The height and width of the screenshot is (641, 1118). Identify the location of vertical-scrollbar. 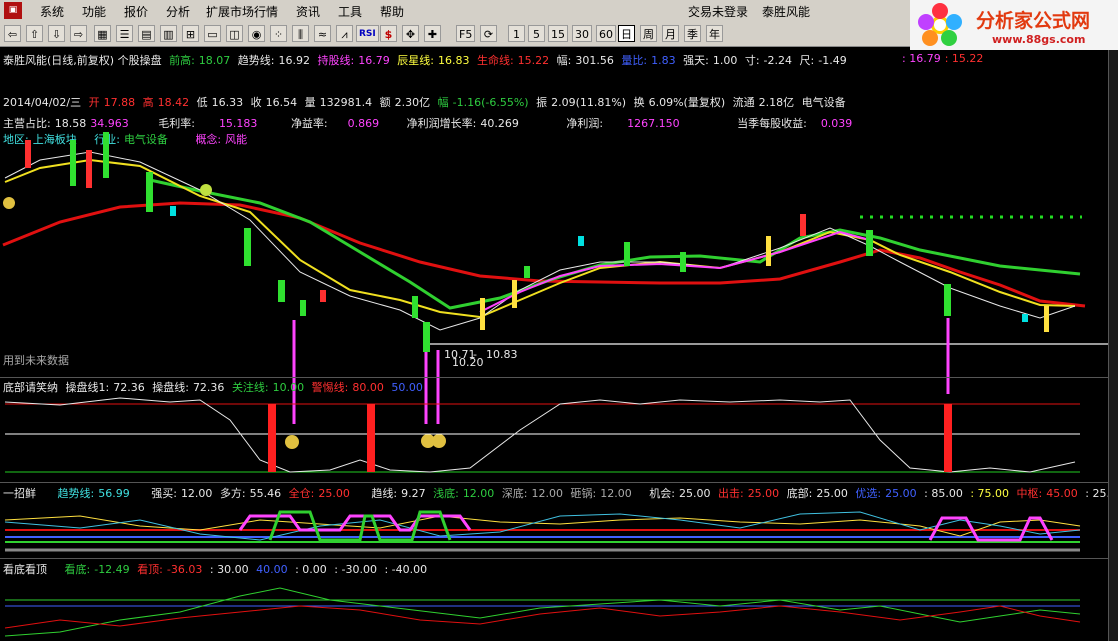
(1113, 345).